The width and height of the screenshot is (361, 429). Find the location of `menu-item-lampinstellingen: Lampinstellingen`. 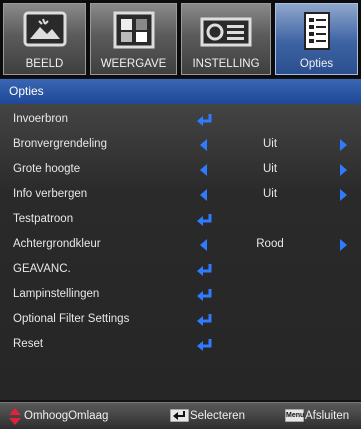

menu-item-lampinstellingen: Lampinstellingen is located at coordinates (180, 295).